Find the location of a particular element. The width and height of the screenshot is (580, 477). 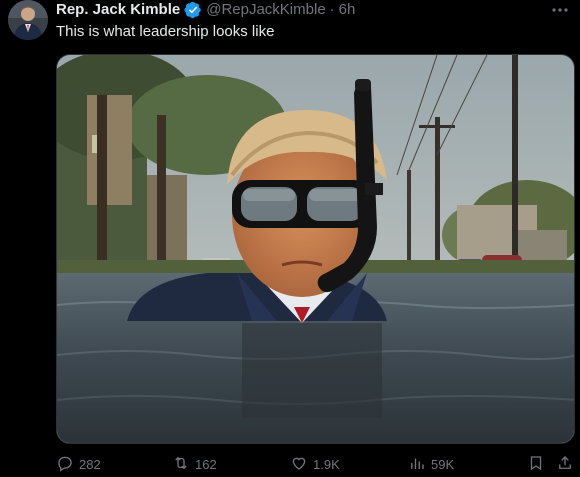

bookmark-button is located at coordinates (536, 464).